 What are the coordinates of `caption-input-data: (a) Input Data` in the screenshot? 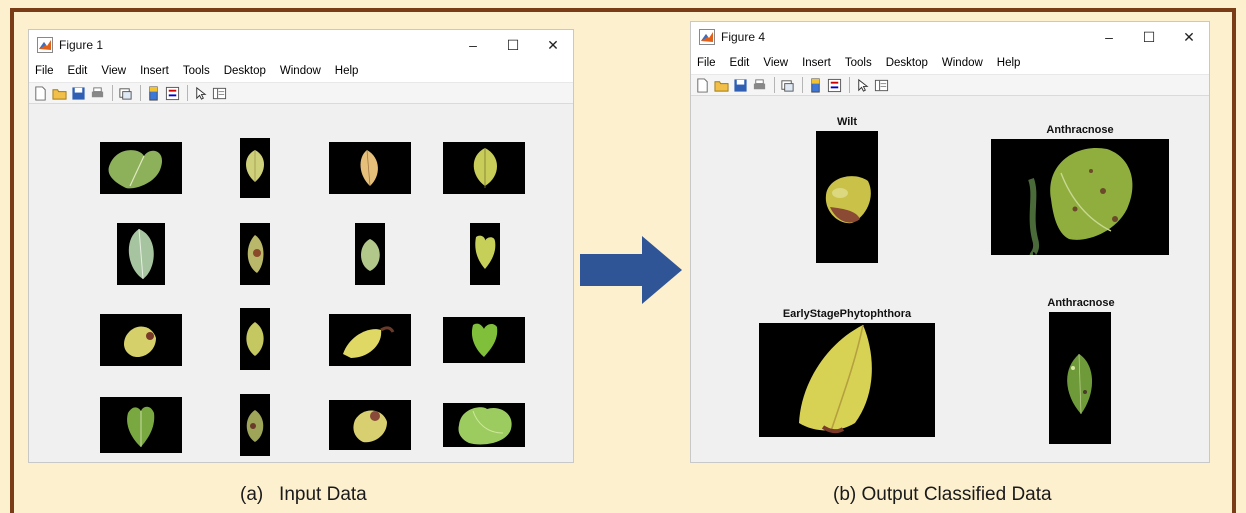 It's located at (303, 494).